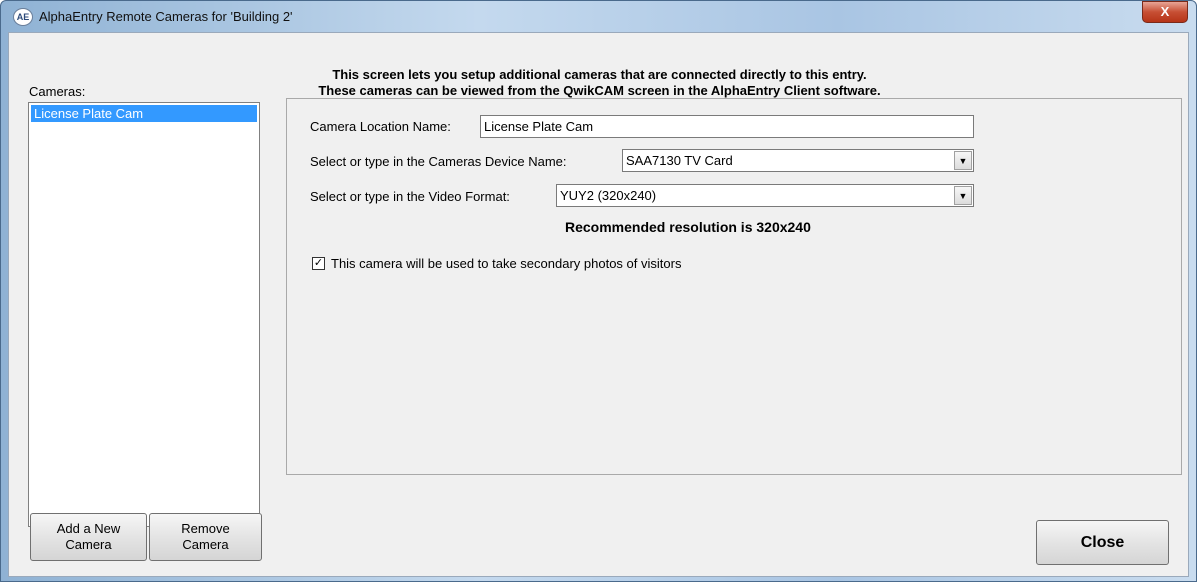  What do you see at coordinates (727, 126) in the screenshot?
I see `location-name-field: License Plate Cam` at bounding box center [727, 126].